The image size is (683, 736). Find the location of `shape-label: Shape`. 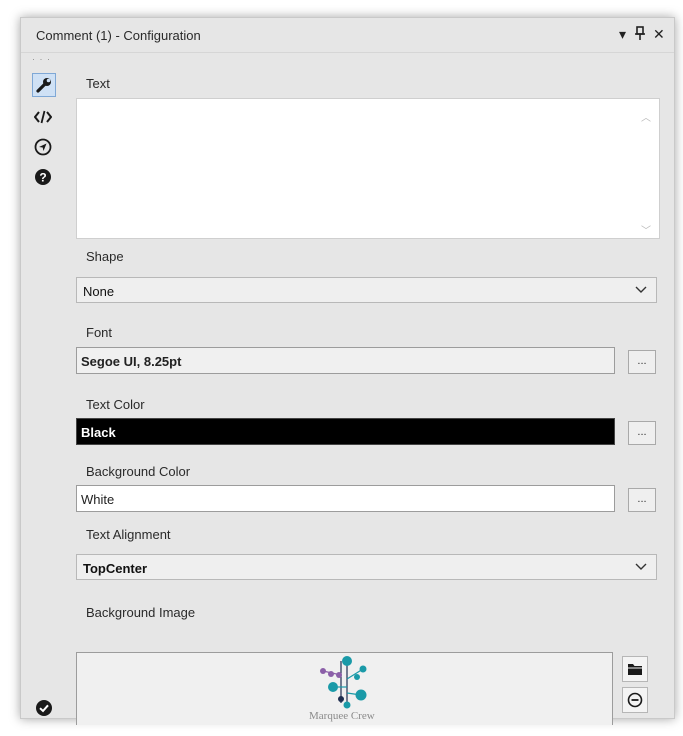

shape-label: Shape is located at coordinates (105, 256).